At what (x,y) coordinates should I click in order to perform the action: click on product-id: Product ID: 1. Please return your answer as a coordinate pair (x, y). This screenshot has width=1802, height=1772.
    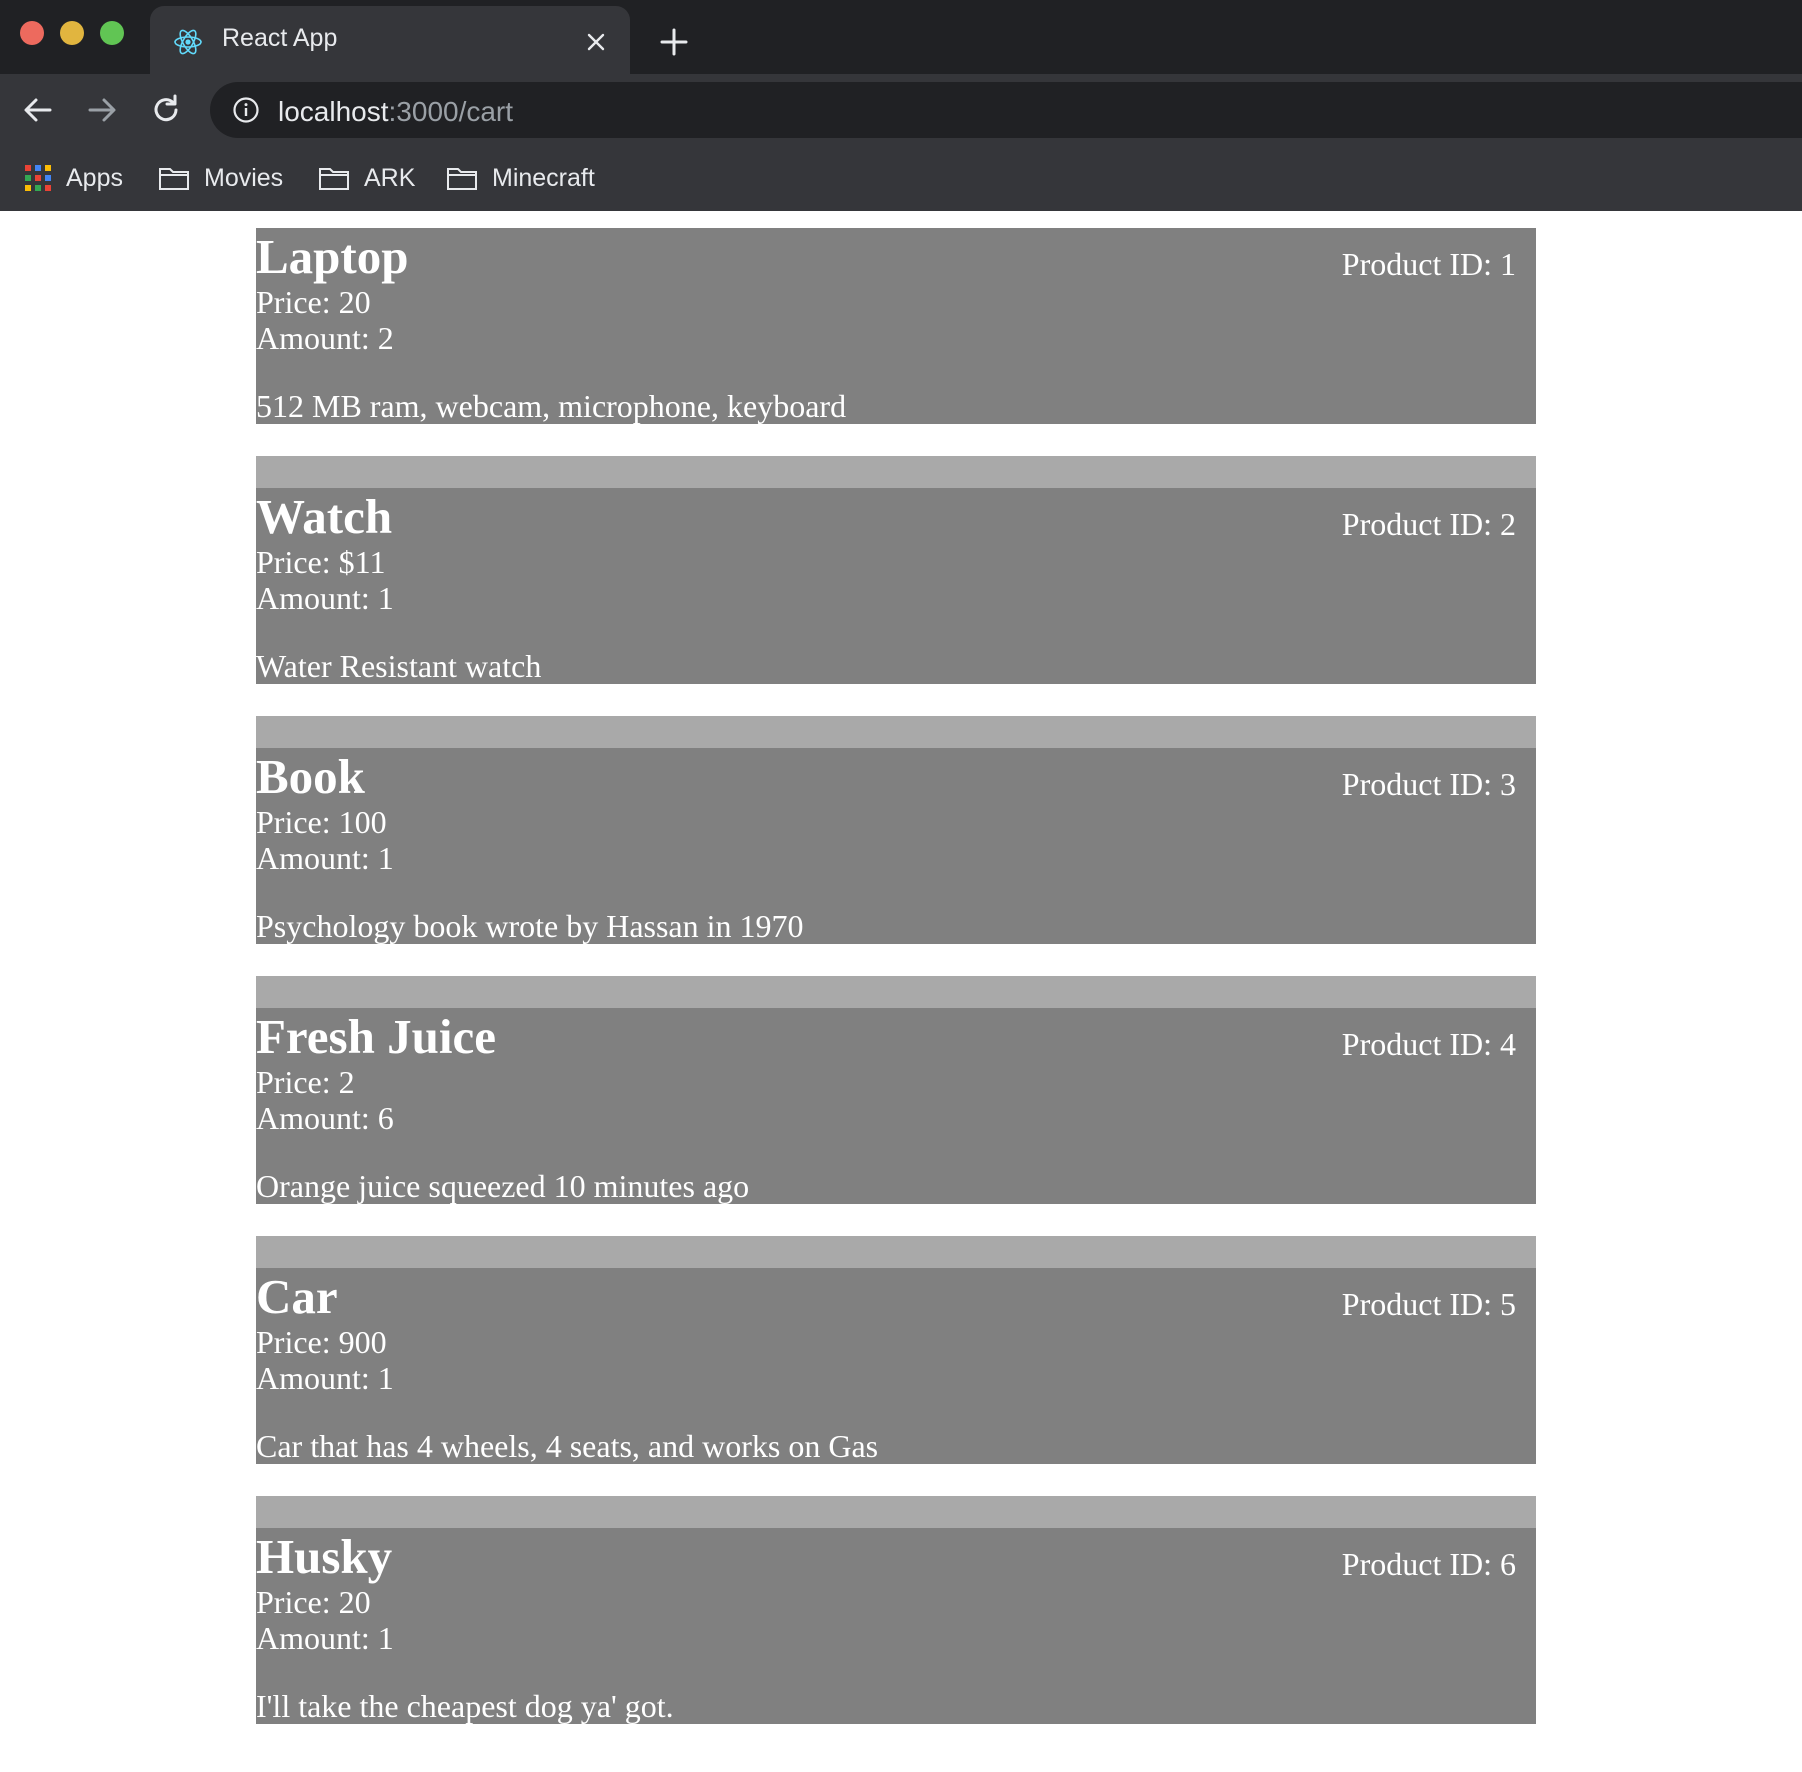
    Looking at the image, I should click on (1428, 264).